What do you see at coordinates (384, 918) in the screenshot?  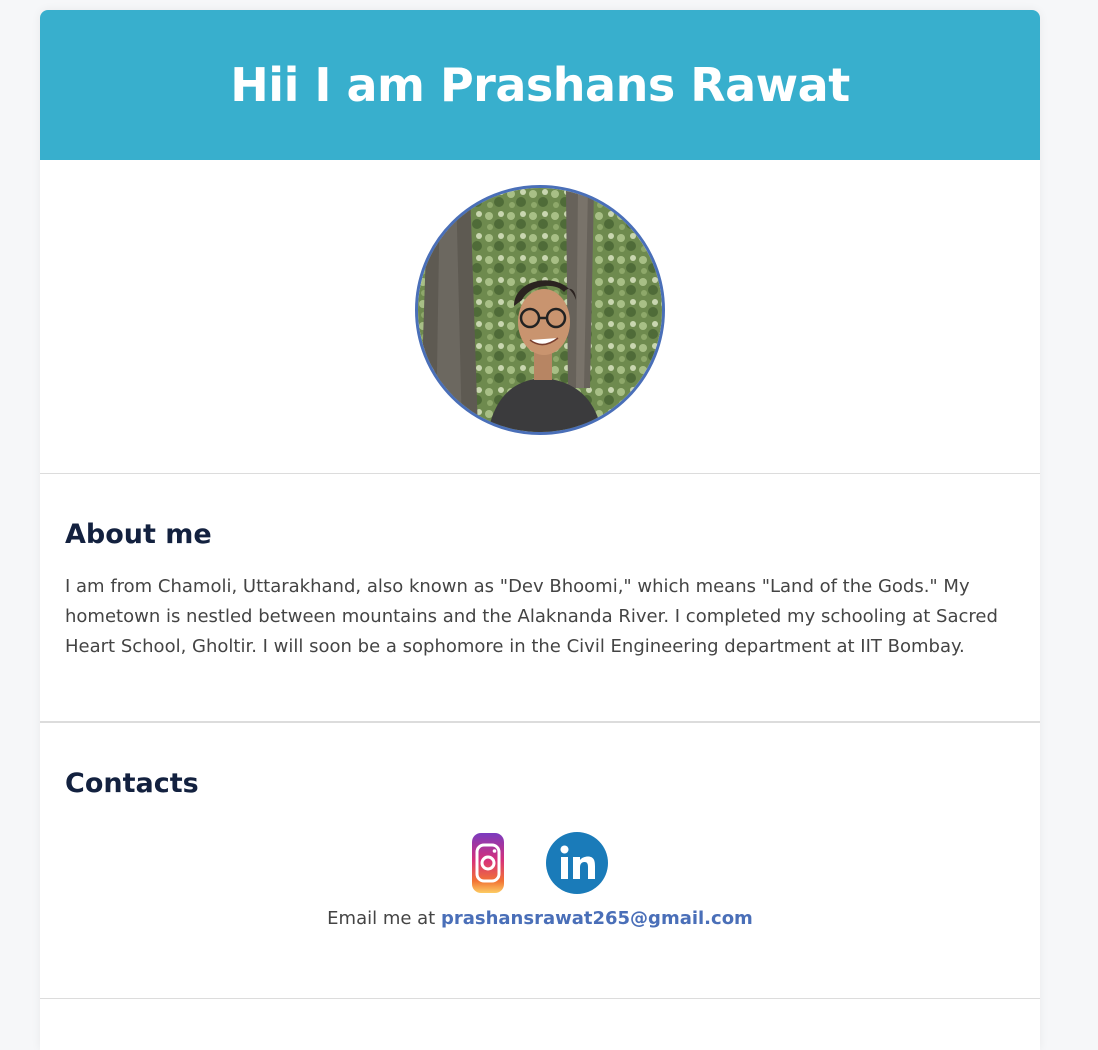 I see `email-prefix: Email me at` at bounding box center [384, 918].